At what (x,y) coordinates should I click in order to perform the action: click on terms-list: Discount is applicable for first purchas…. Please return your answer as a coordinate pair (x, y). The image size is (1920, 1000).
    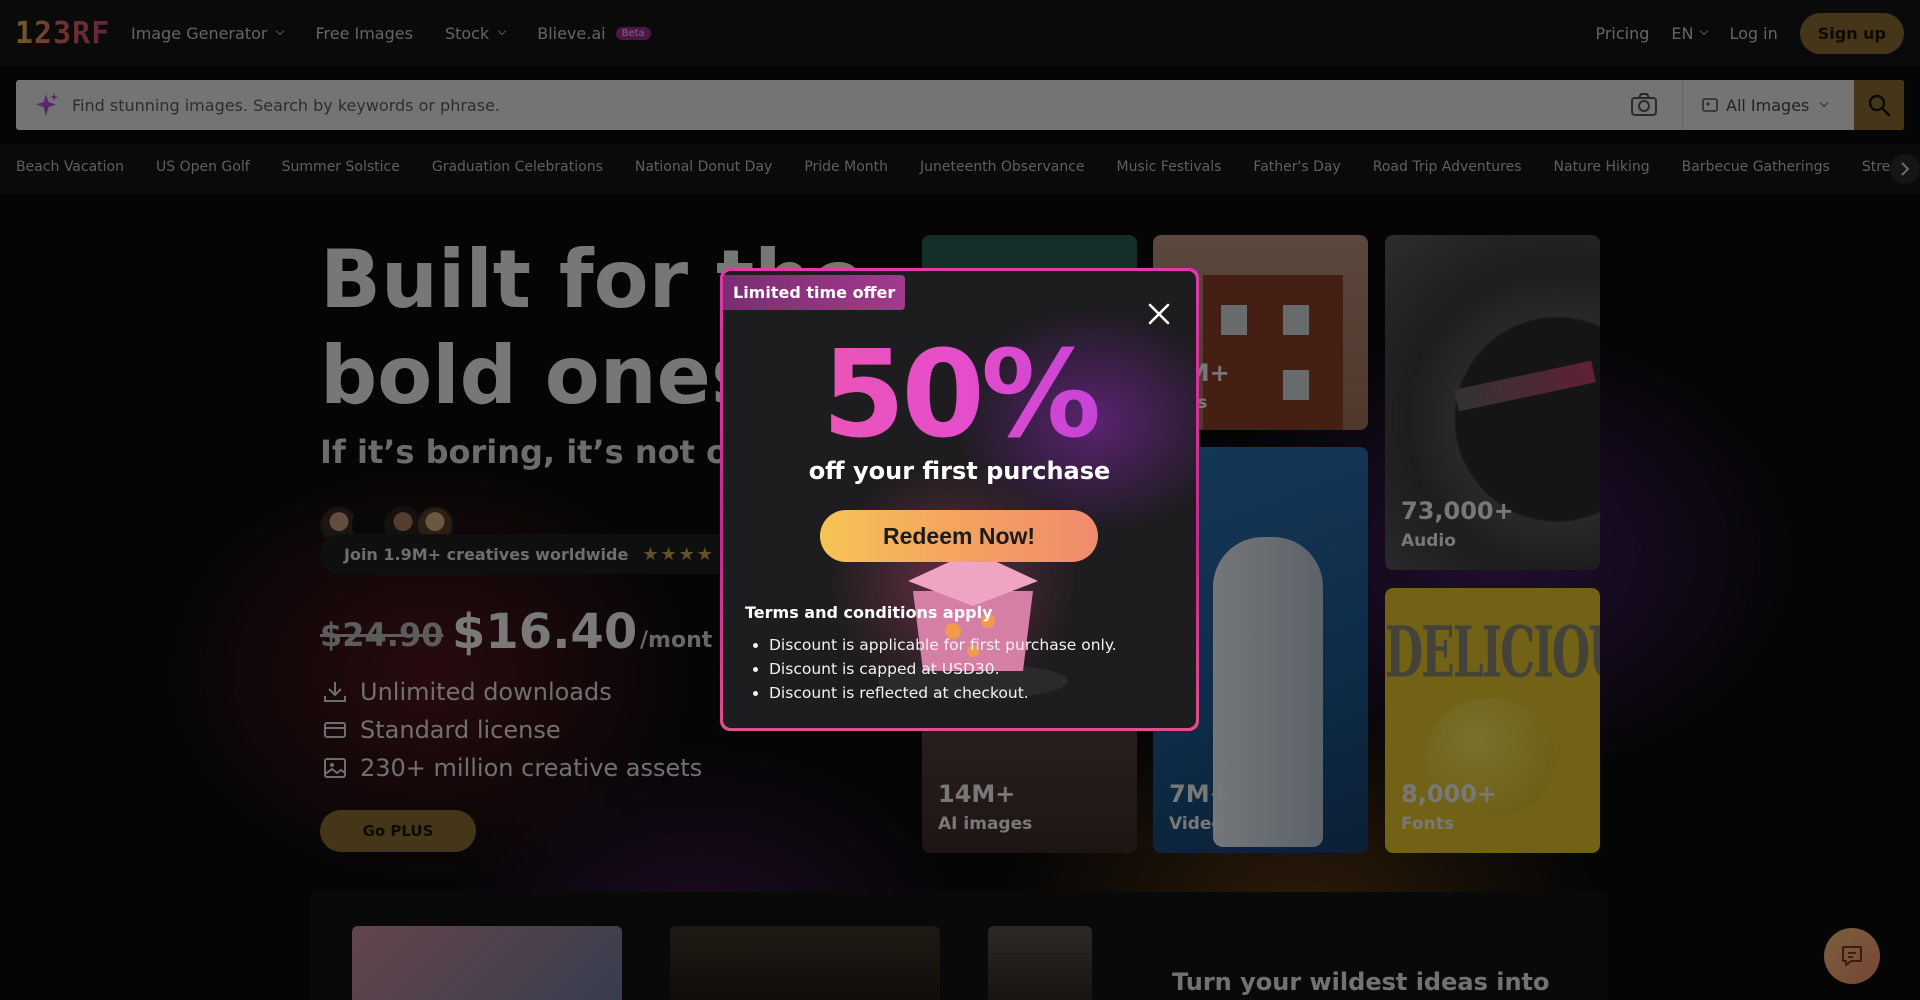
    Looking at the image, I should click on (943, 669).